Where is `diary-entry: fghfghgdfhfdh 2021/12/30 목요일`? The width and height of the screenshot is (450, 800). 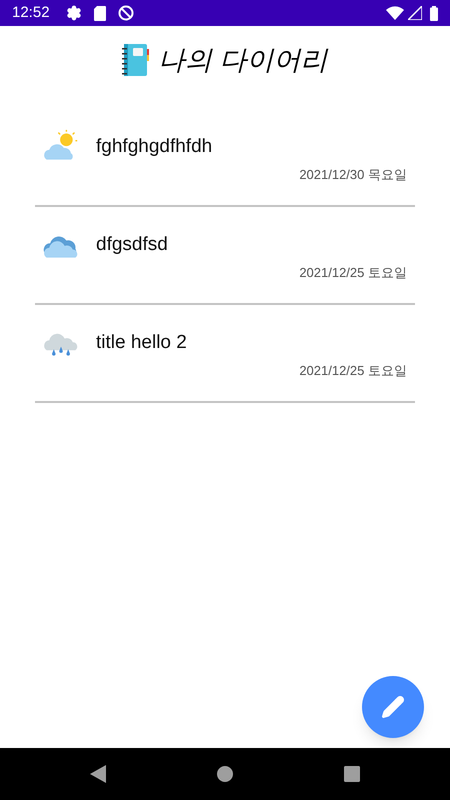
diary-entry: fghfghgdfhfdh 2021/12/30 목요일 is located at coordinates (225, 158).